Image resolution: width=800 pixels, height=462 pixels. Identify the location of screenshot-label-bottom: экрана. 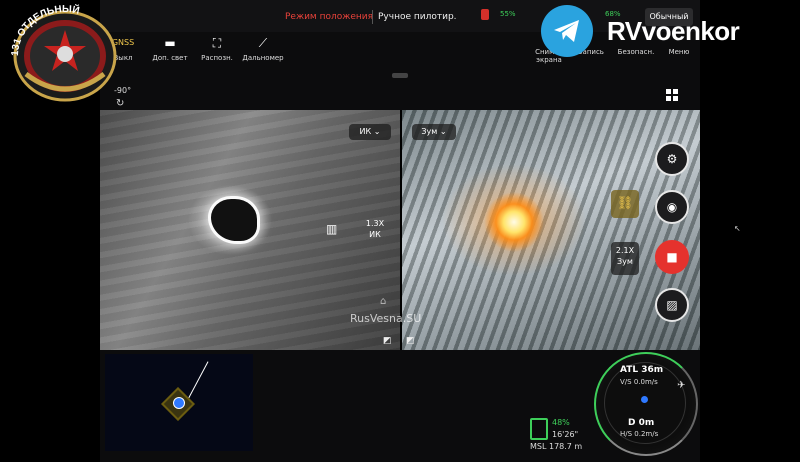
(549, 60).